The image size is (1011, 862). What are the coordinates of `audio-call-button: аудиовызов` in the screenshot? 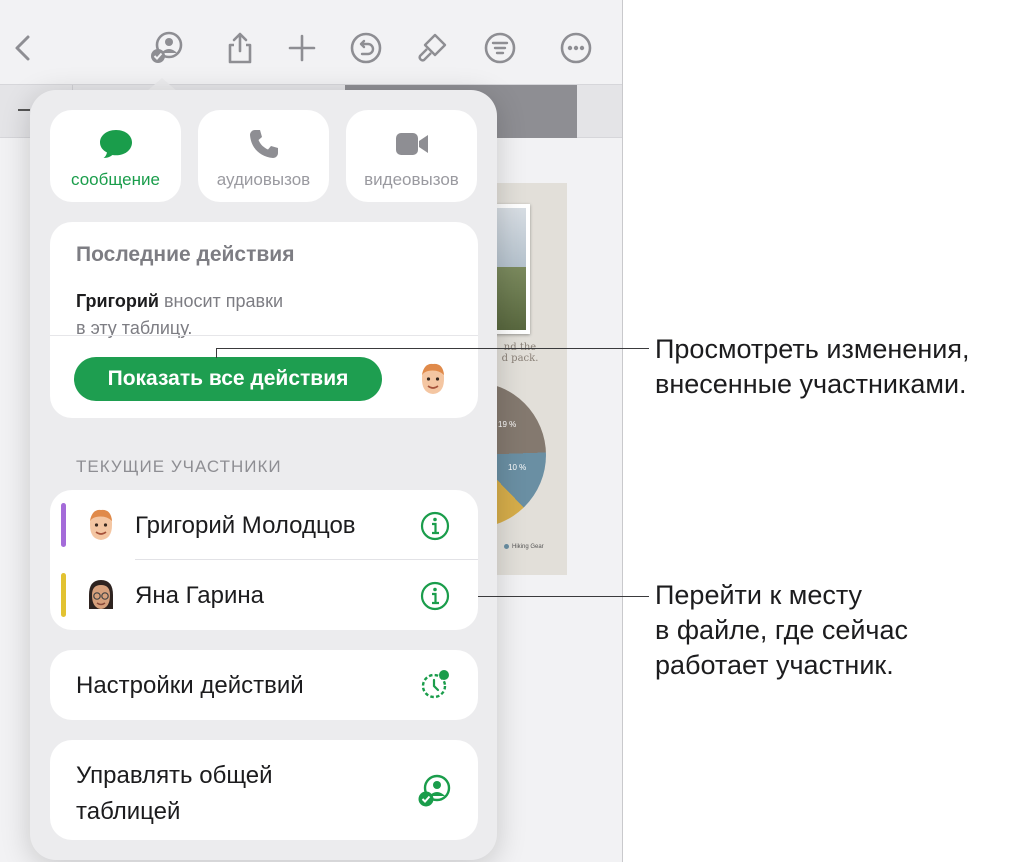 It's located at (263, 156).